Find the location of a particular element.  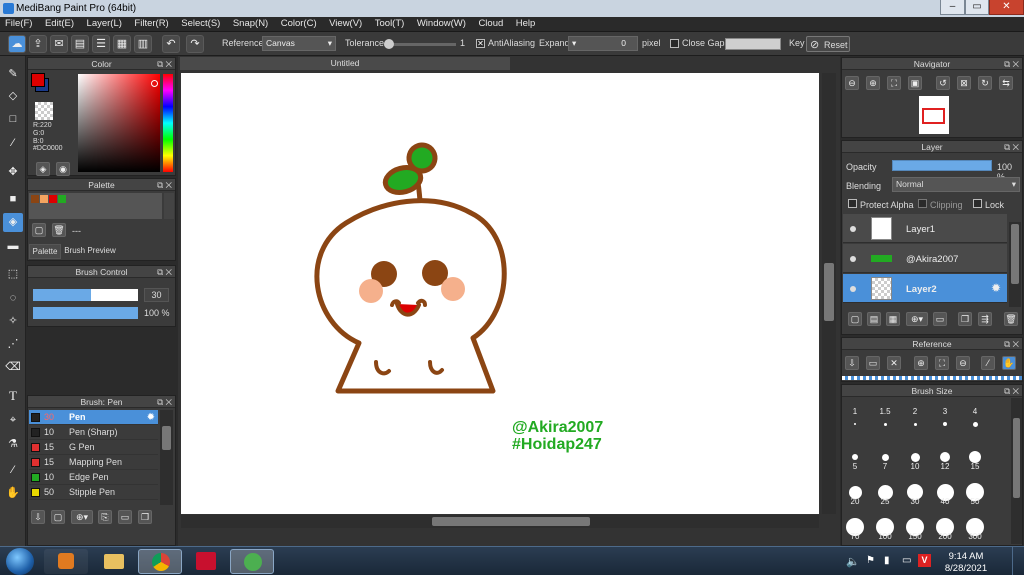

layer-opacity-slider is located at coordinates (942, 165).